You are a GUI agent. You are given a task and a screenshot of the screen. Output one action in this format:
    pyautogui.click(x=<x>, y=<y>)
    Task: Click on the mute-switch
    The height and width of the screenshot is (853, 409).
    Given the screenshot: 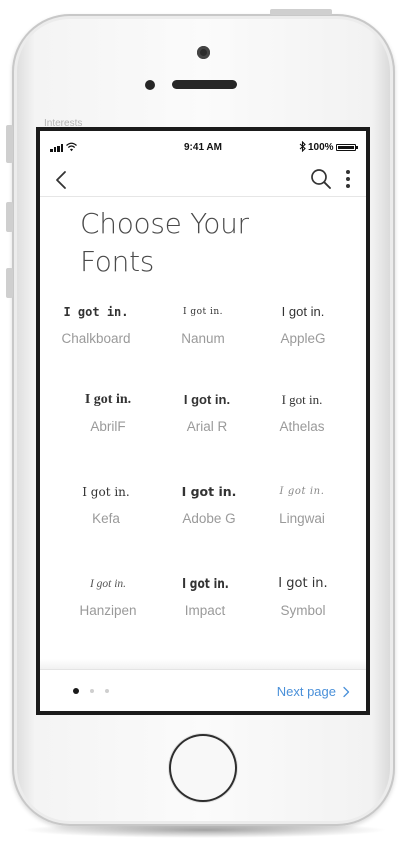 What is the action you would take?
    pyautogui.click(x=9, y=144)
    